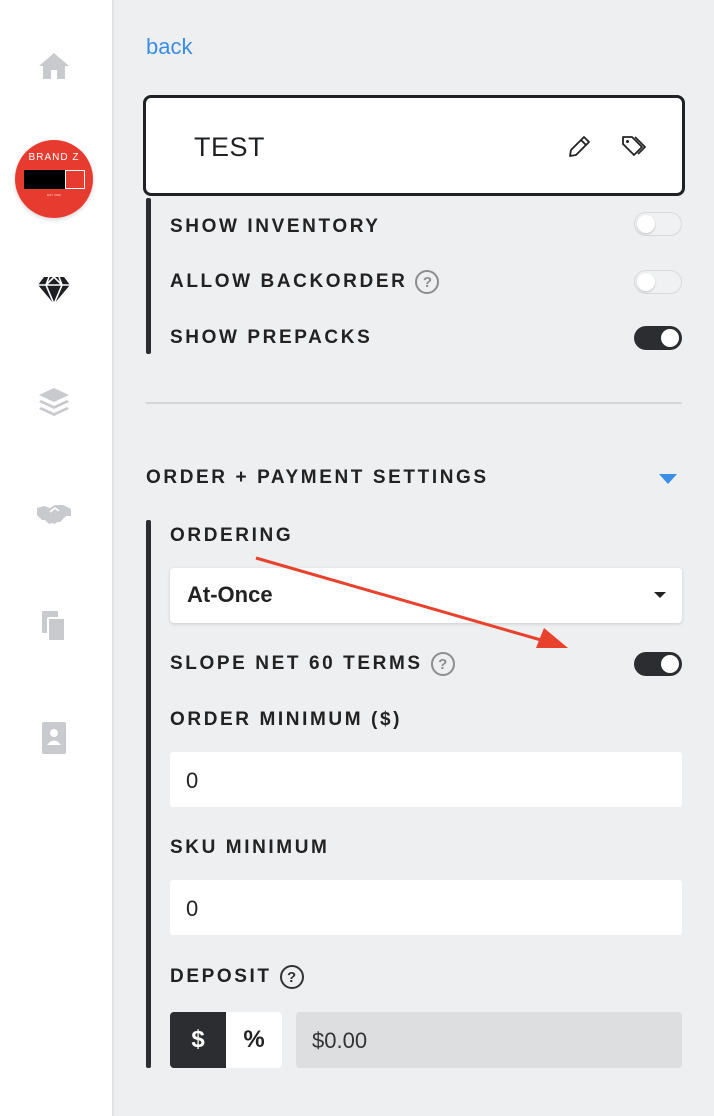 The height and width of the screenshot is (1116, 714). I want to click on brand-logo: BRAND Z EST. 2020, so click(54, 179).